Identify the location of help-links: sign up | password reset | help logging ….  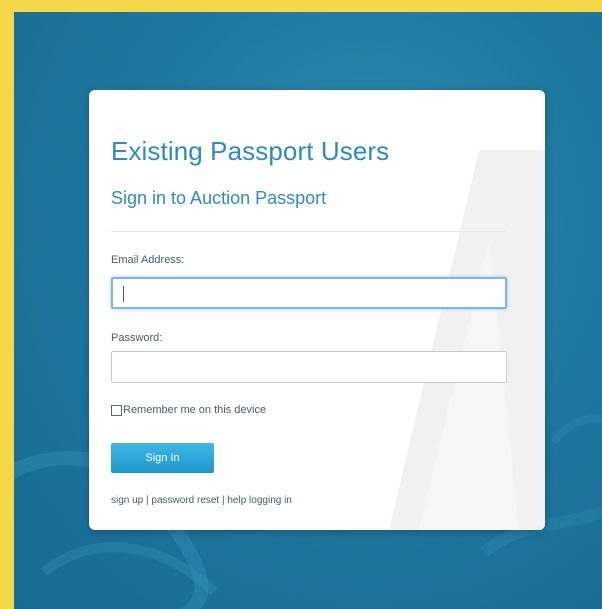
(201, 500).